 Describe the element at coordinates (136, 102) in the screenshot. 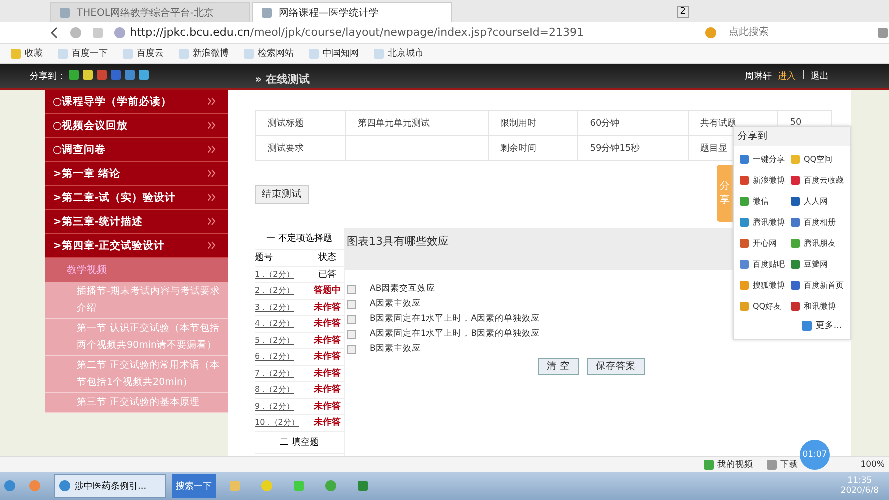

I see `sidebar-item: ○课程导学（学前必读）` at that location.